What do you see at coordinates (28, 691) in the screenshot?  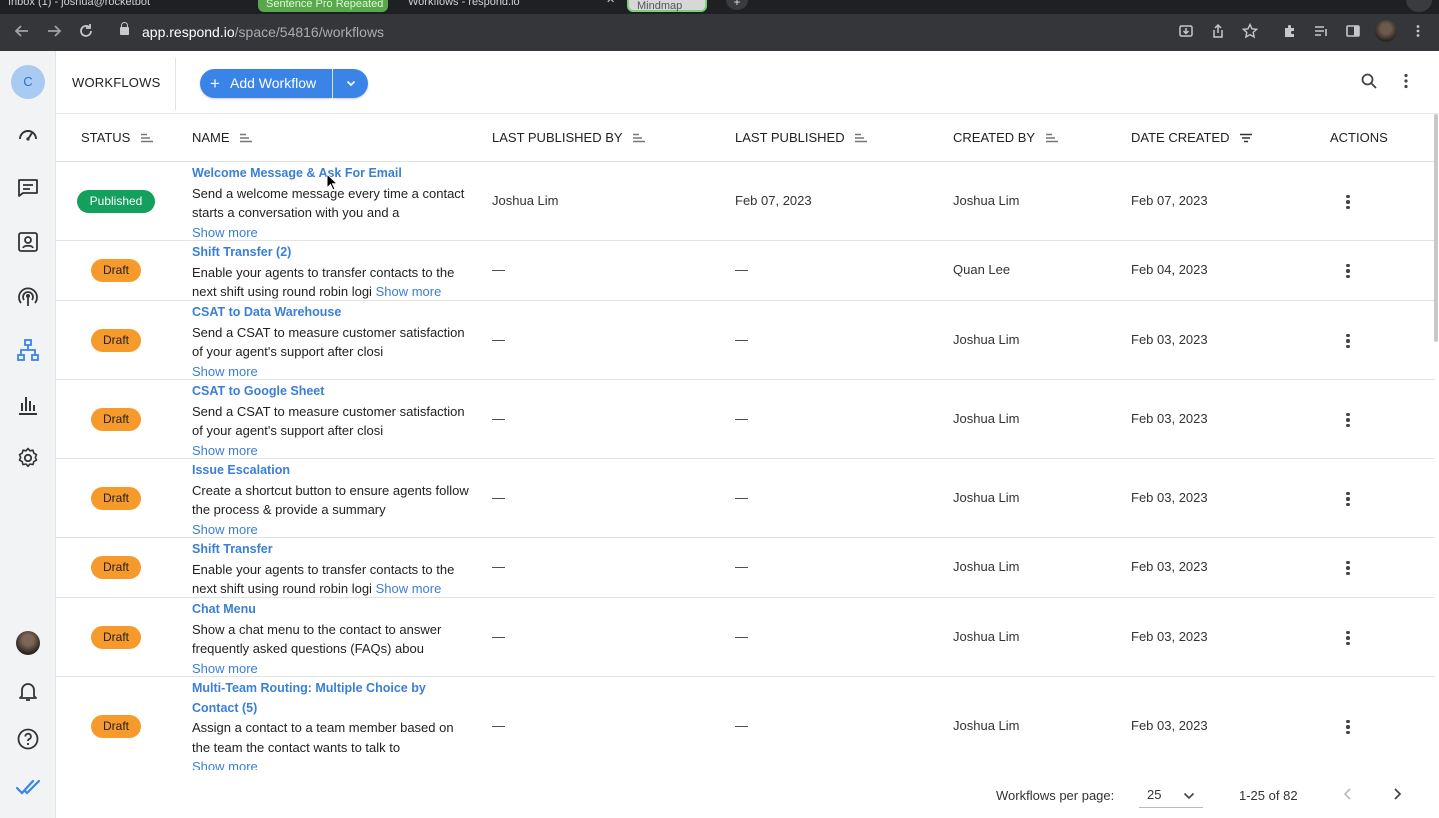 I see `bell-icon` at bounding box center [28, 691].